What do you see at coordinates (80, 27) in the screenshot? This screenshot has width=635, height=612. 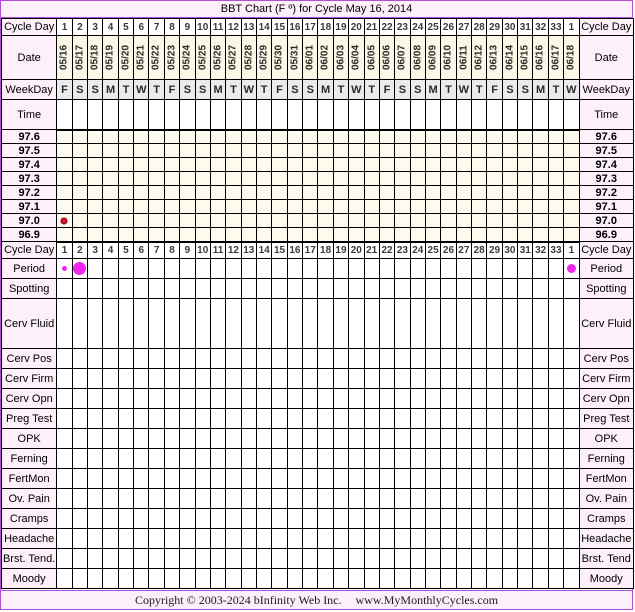 I see `cycle-day-cell: 2` at bounding box center [80, 27].